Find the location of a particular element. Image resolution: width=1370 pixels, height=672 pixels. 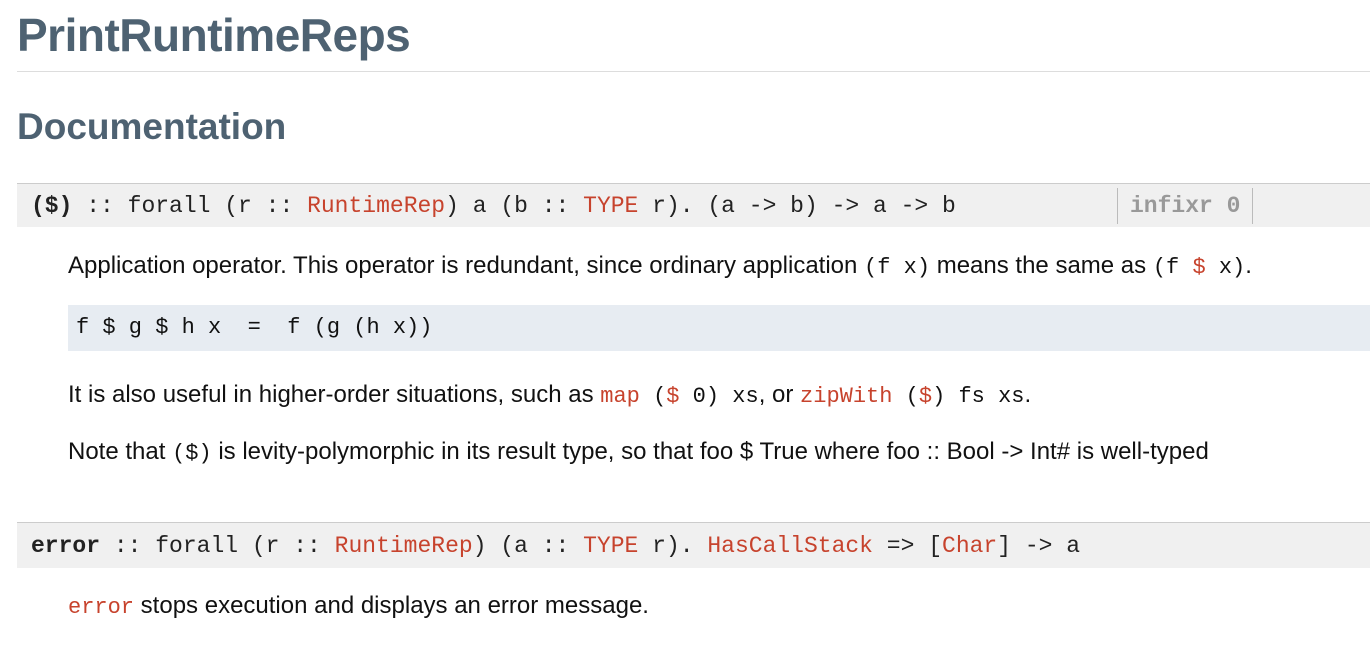

title-divider is located at coordinates (693, 71).